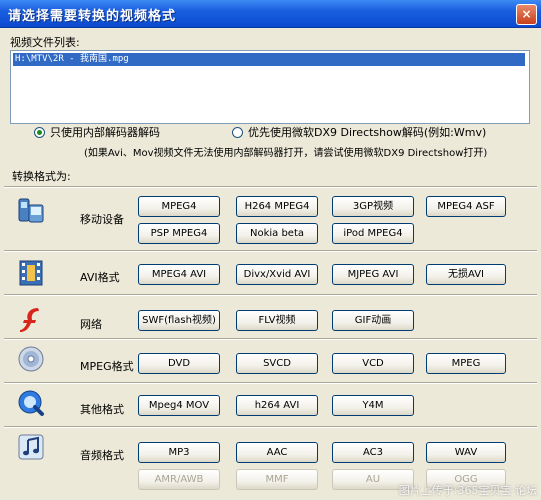 This screenshot has width=541, height=500. Describe the element at coordinates (277, 363) in the screenshot. I see `format-button-svcd: SVCD` at that location.